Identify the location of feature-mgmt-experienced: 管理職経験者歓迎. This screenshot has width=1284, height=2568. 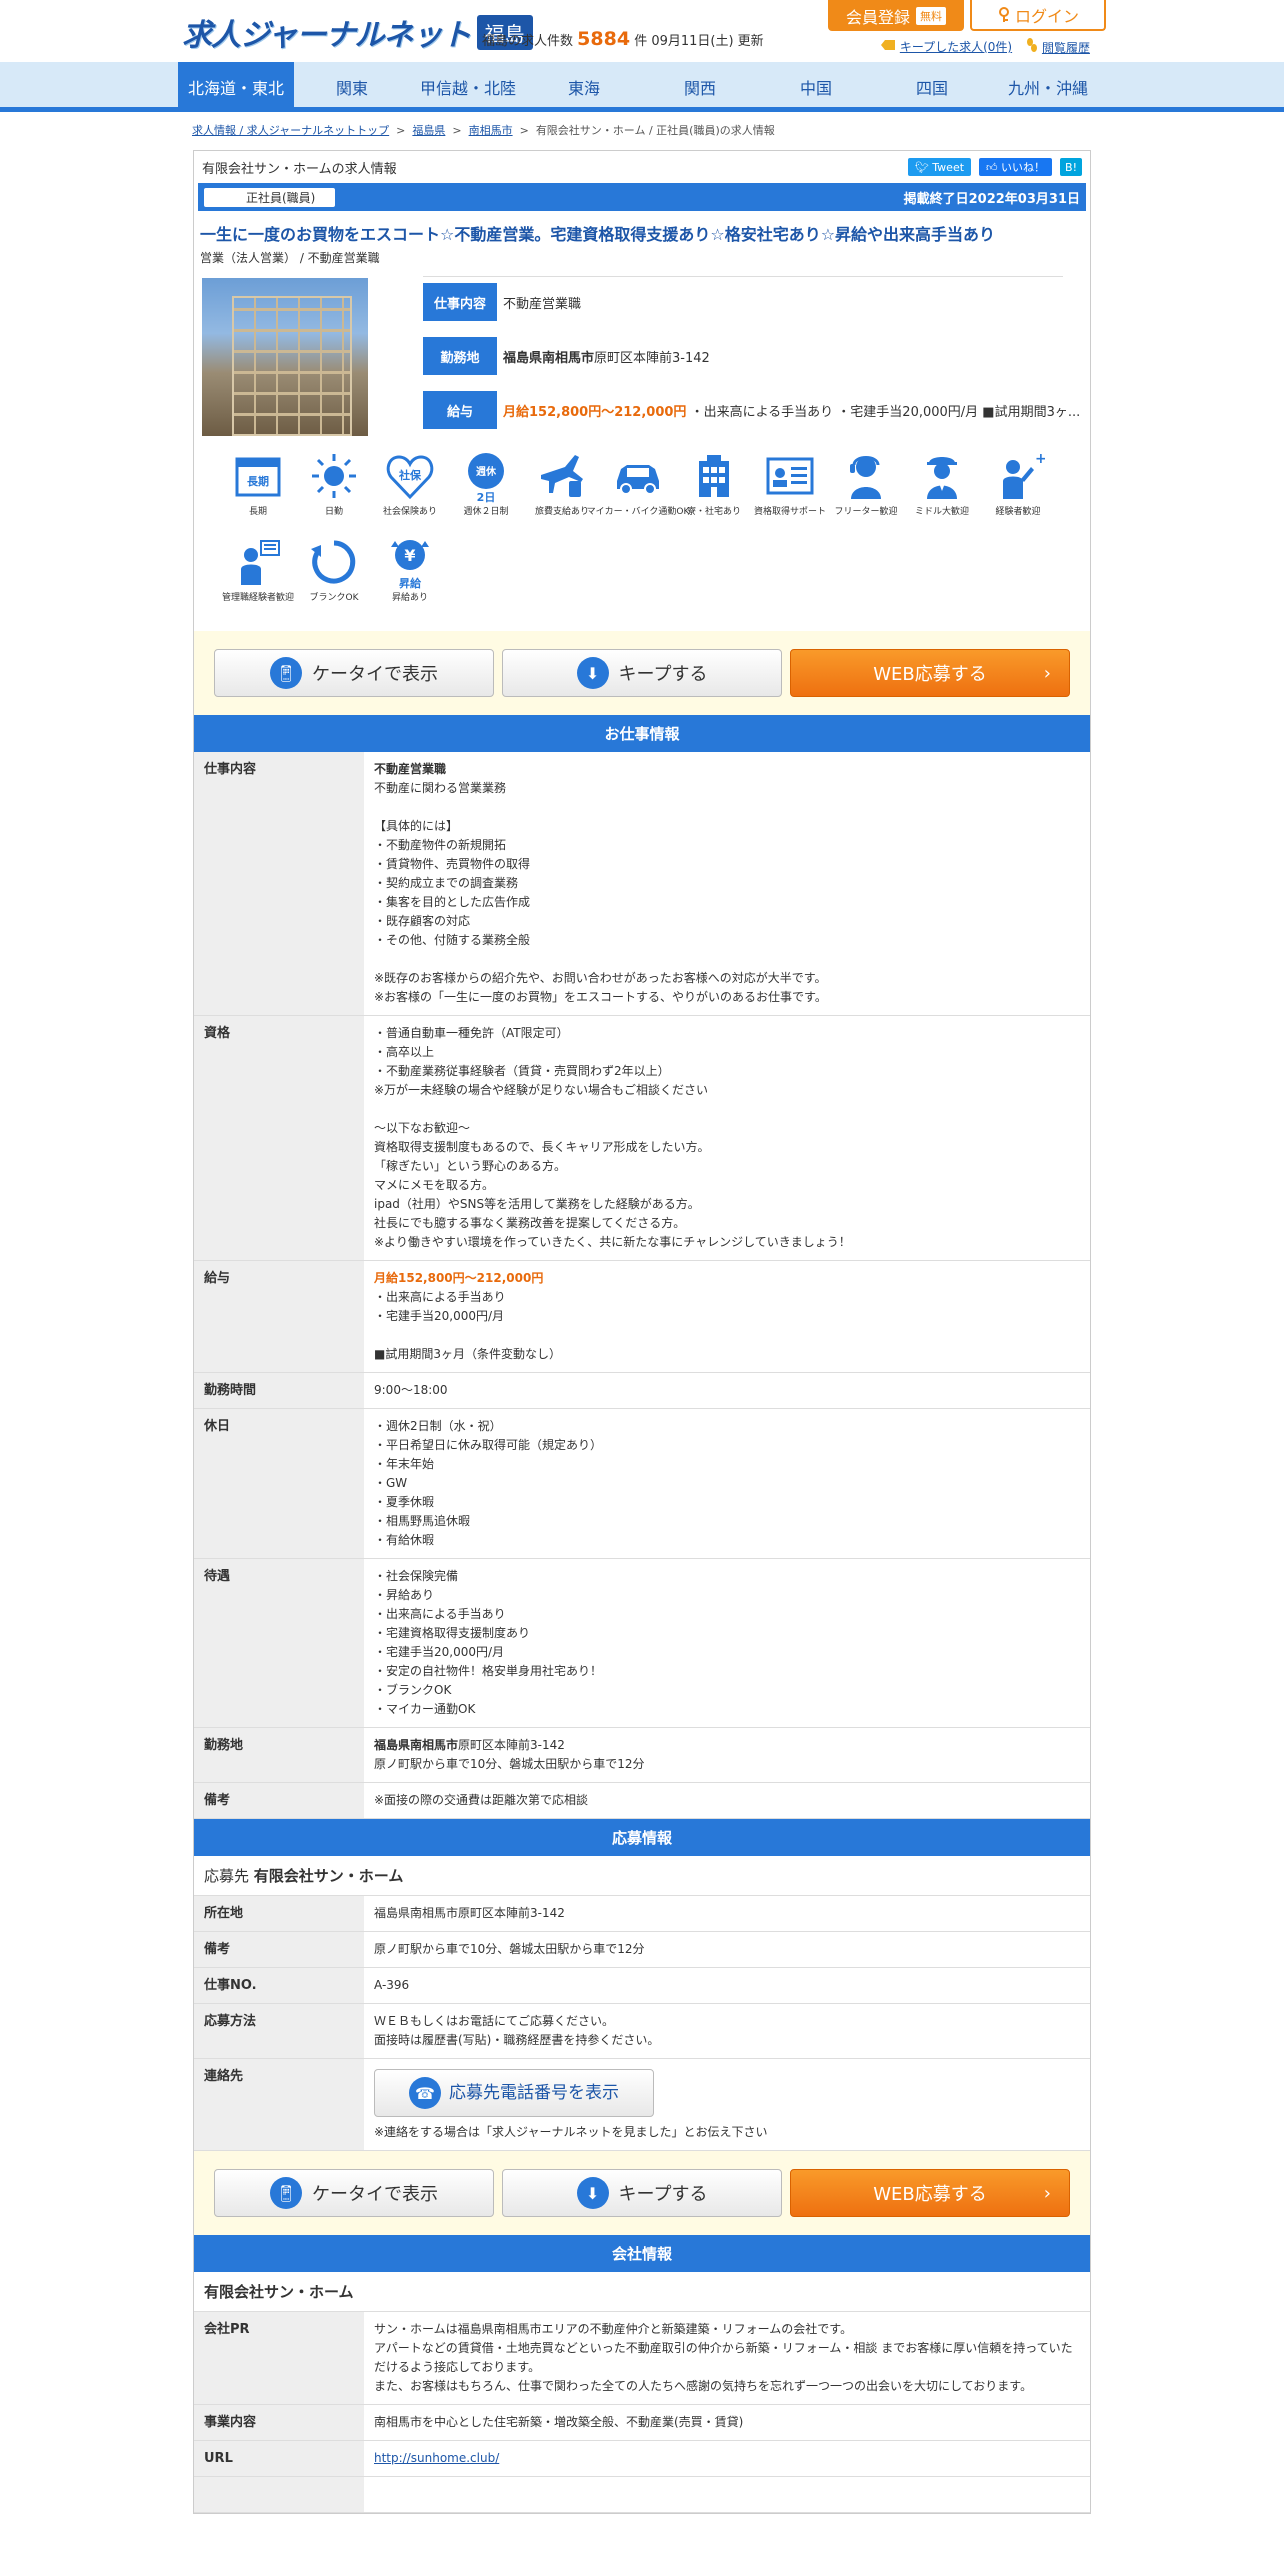
(258, 578).